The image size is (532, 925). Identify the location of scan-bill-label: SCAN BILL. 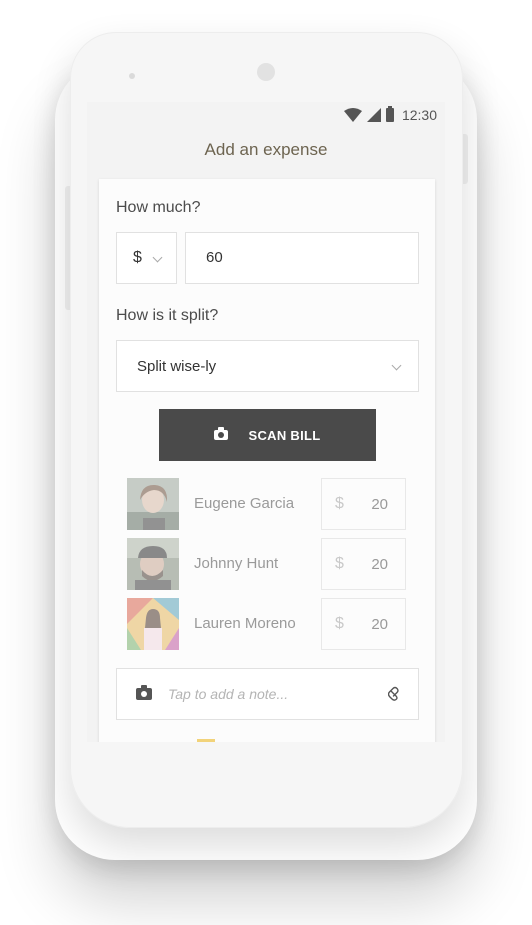
(284, 435).